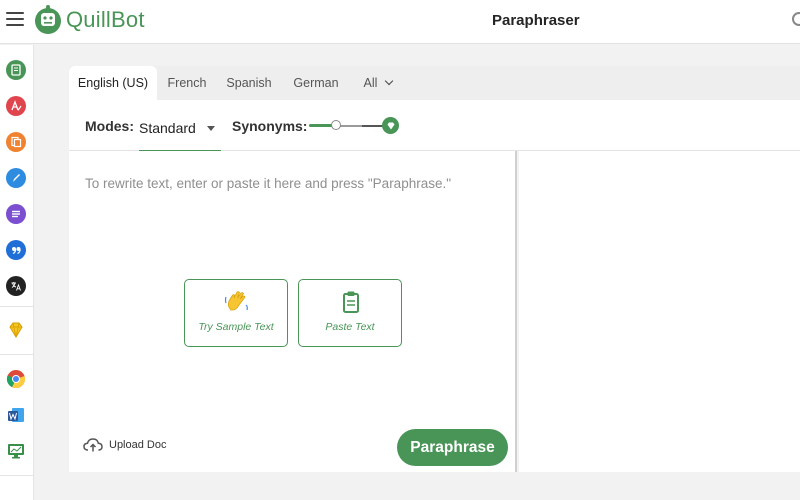  I want to click on sidebar-item-grammar-checker, so click(16, 106).